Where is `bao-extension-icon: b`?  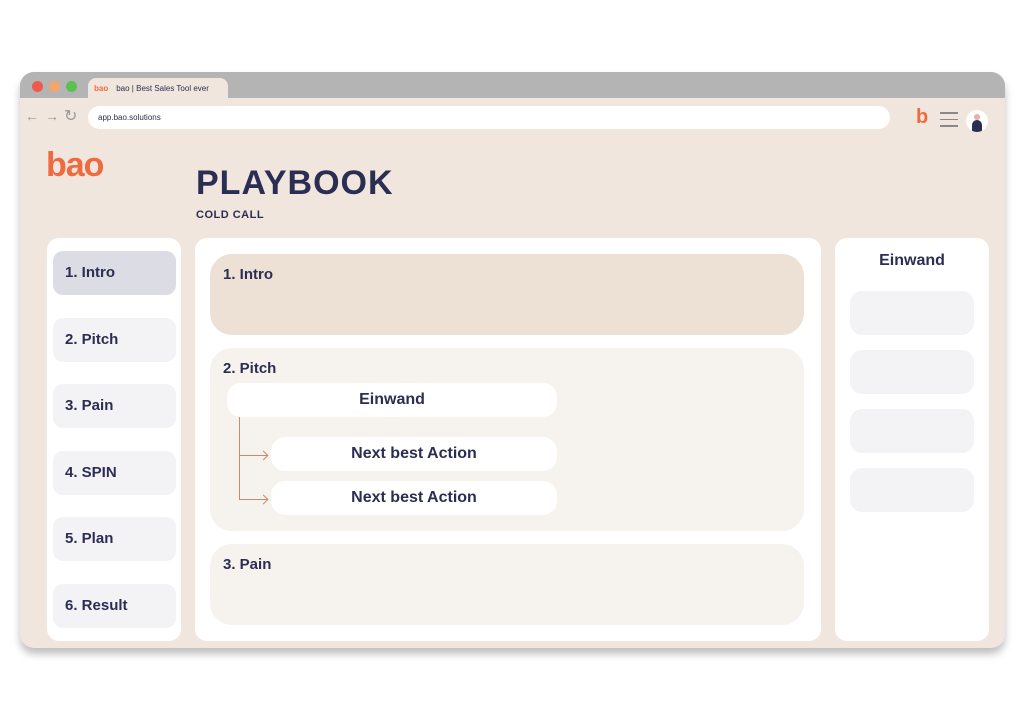
bao-extension-icon: b is located at coordinates (922, 117).